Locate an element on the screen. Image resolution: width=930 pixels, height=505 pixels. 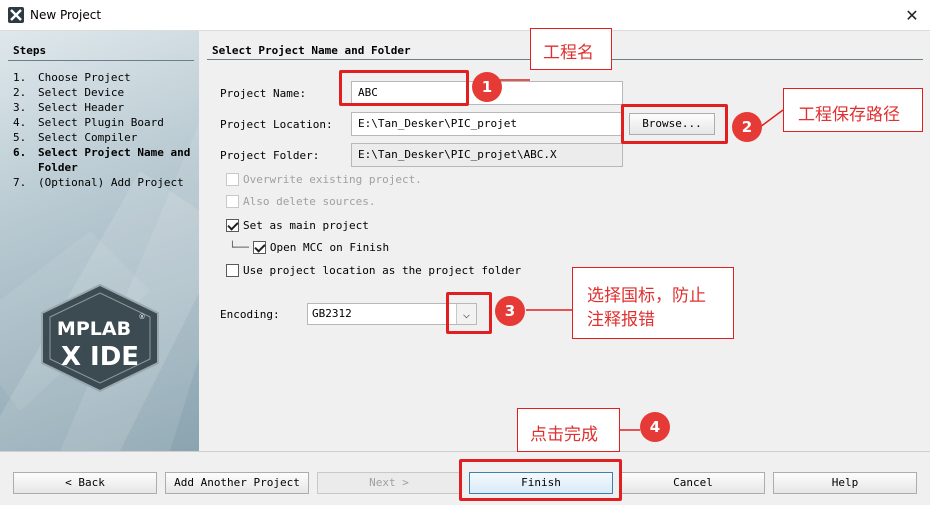
project-location-label: Project Location: is located at coordinates (276, 124).